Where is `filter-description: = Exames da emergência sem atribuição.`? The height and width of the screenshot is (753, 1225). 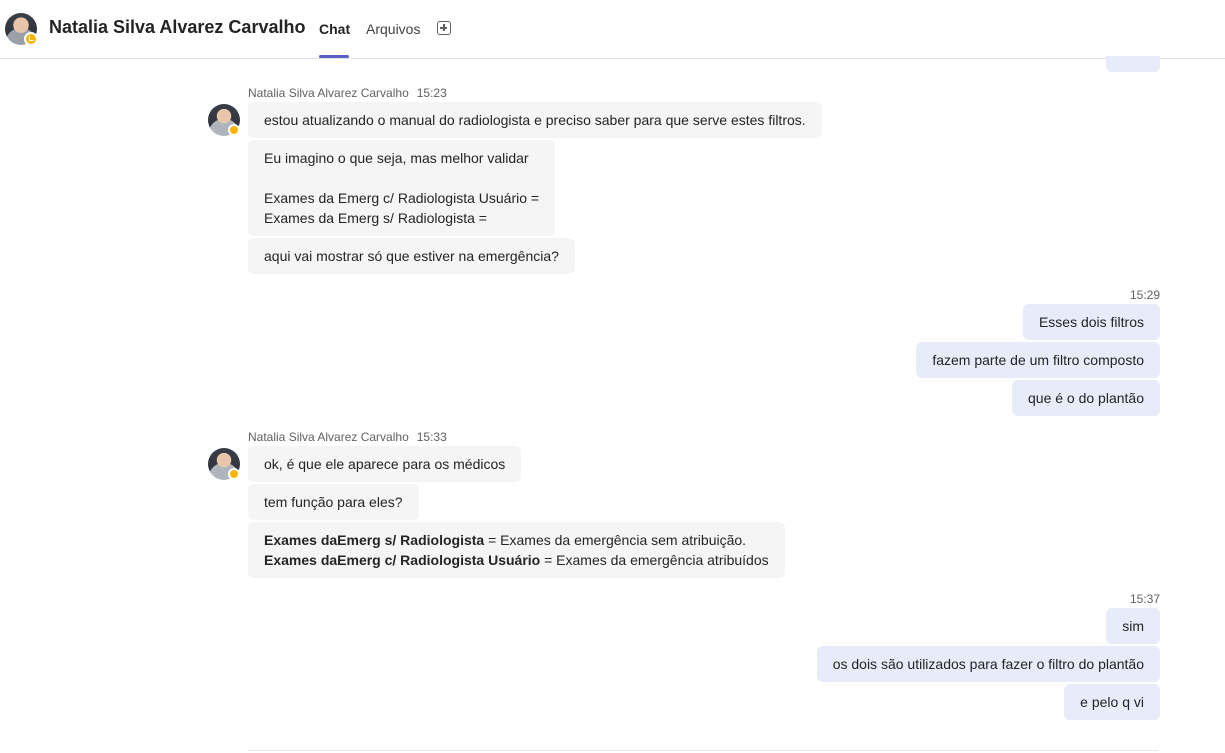
filter-description: = Exames da emergência sem atribuição. is located at coordinates (615, 540).